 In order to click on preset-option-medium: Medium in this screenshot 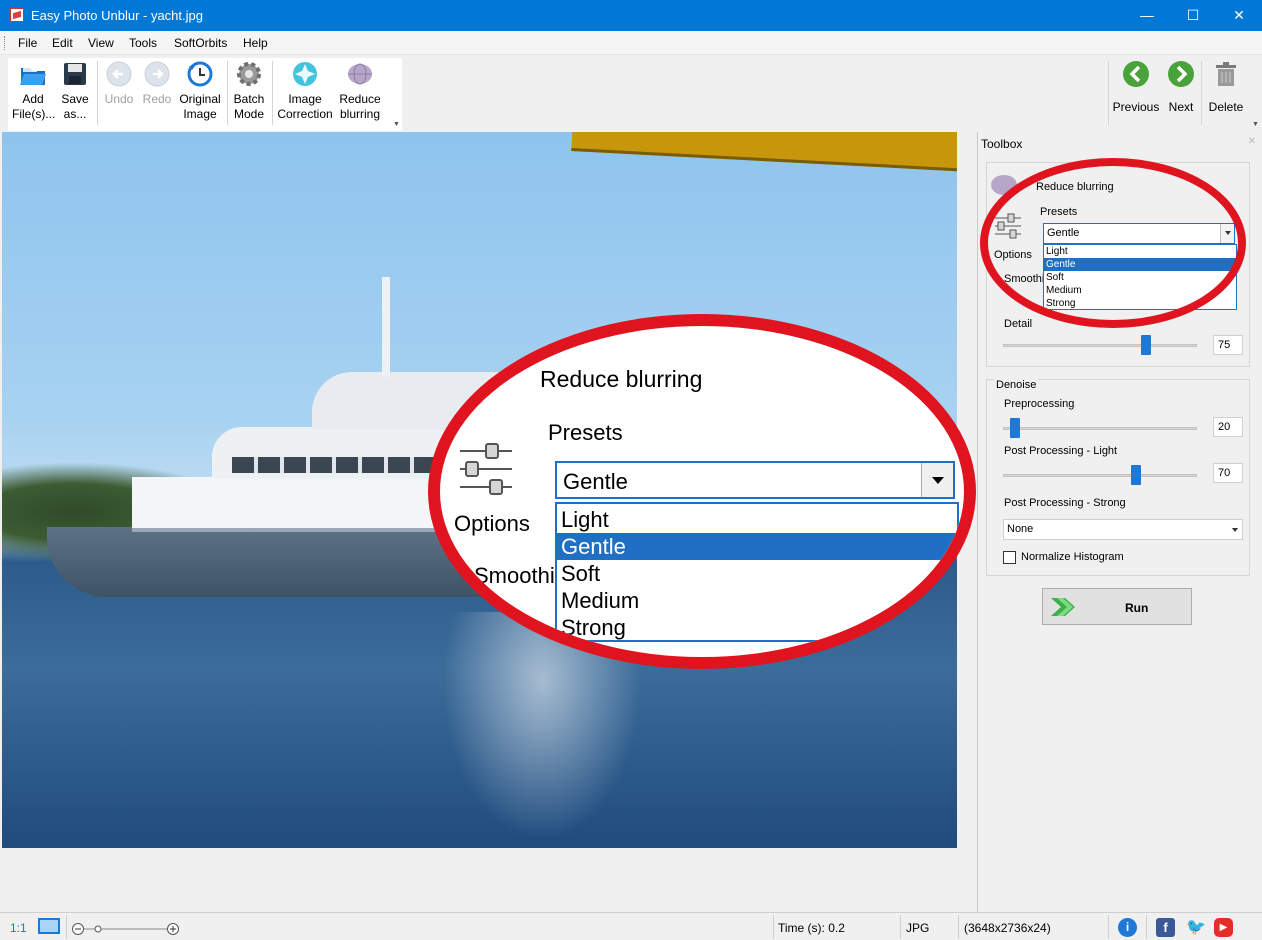, I will do `click(1140, 290)`.